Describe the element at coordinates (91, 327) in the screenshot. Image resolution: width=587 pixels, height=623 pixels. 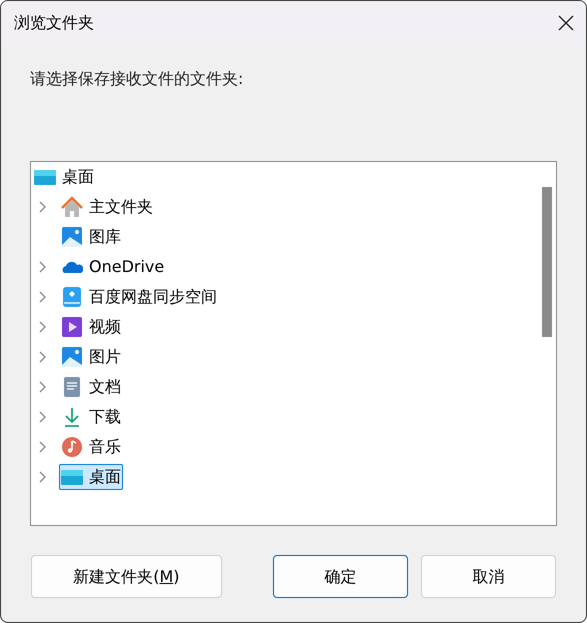
I see `tree-item: 视频` at that location.